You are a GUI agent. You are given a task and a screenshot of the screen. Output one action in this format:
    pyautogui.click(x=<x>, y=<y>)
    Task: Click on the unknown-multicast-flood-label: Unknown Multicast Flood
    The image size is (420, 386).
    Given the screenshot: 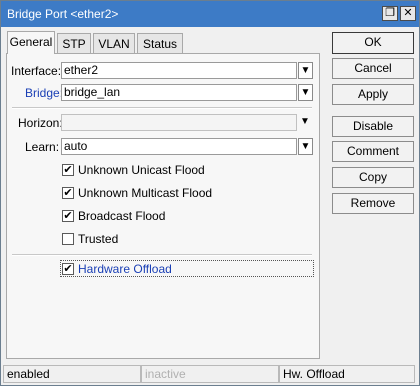 What is the action you would take?
    pyautogui.click(x=145, y=193)
    